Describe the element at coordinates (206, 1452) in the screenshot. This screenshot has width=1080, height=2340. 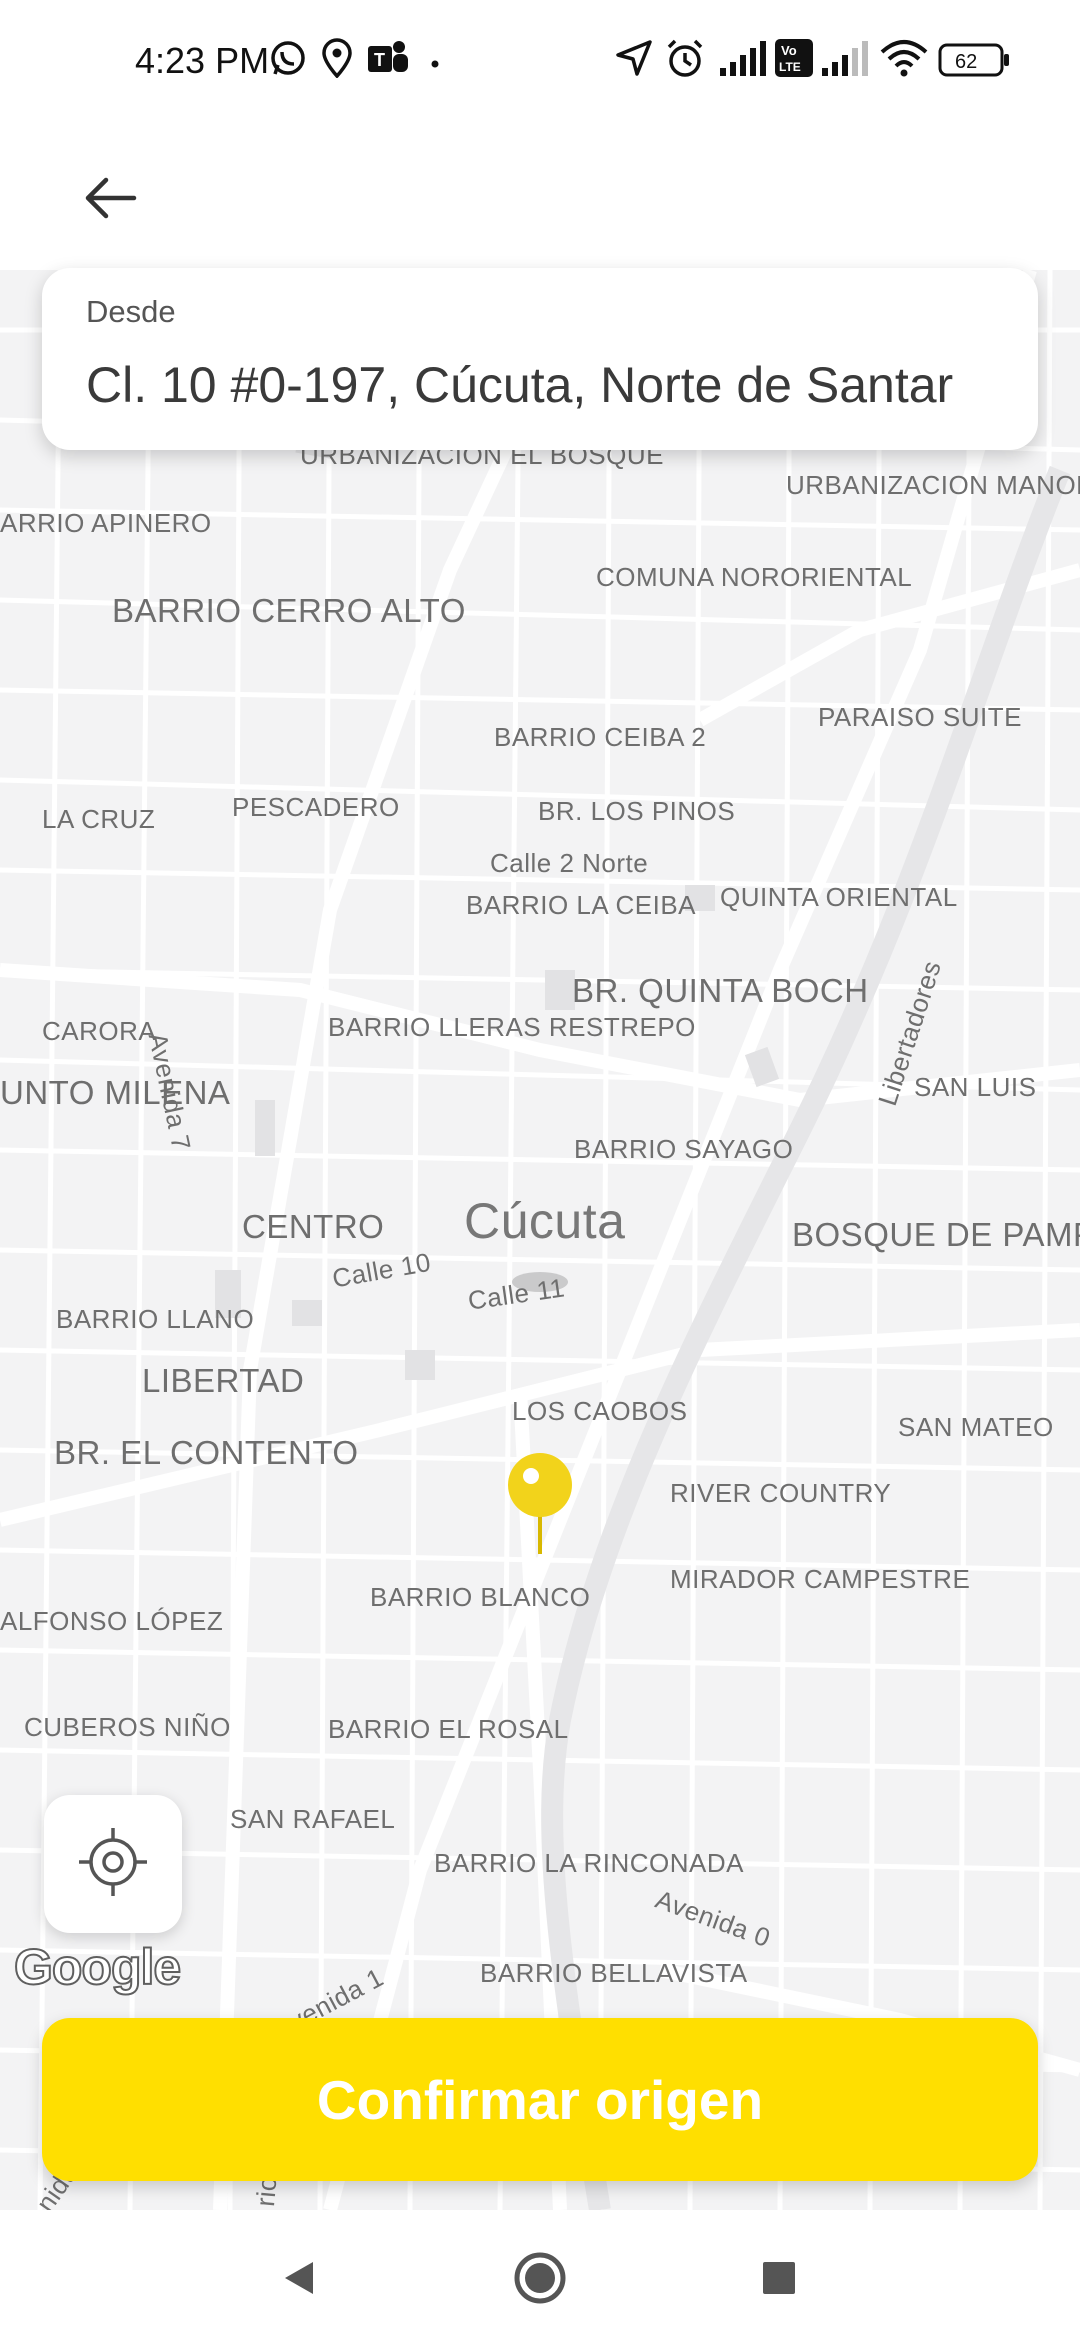
I see `map-label: BR. EL CONTENTO` at that location.